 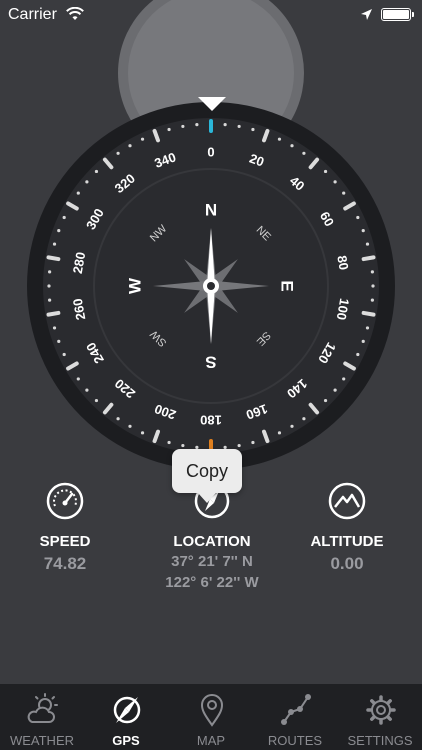 I want to click on speed-label: SPEED, so click(x=65, y=541).